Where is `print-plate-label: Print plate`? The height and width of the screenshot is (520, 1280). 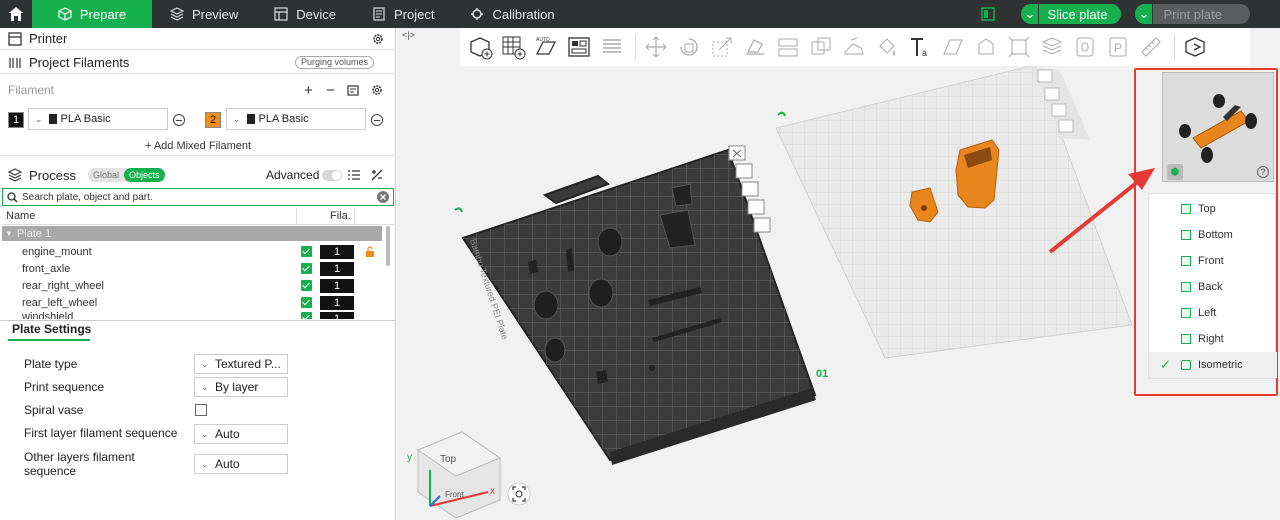 print-plate-label: Print plate is located at coordinates (1192, 14).